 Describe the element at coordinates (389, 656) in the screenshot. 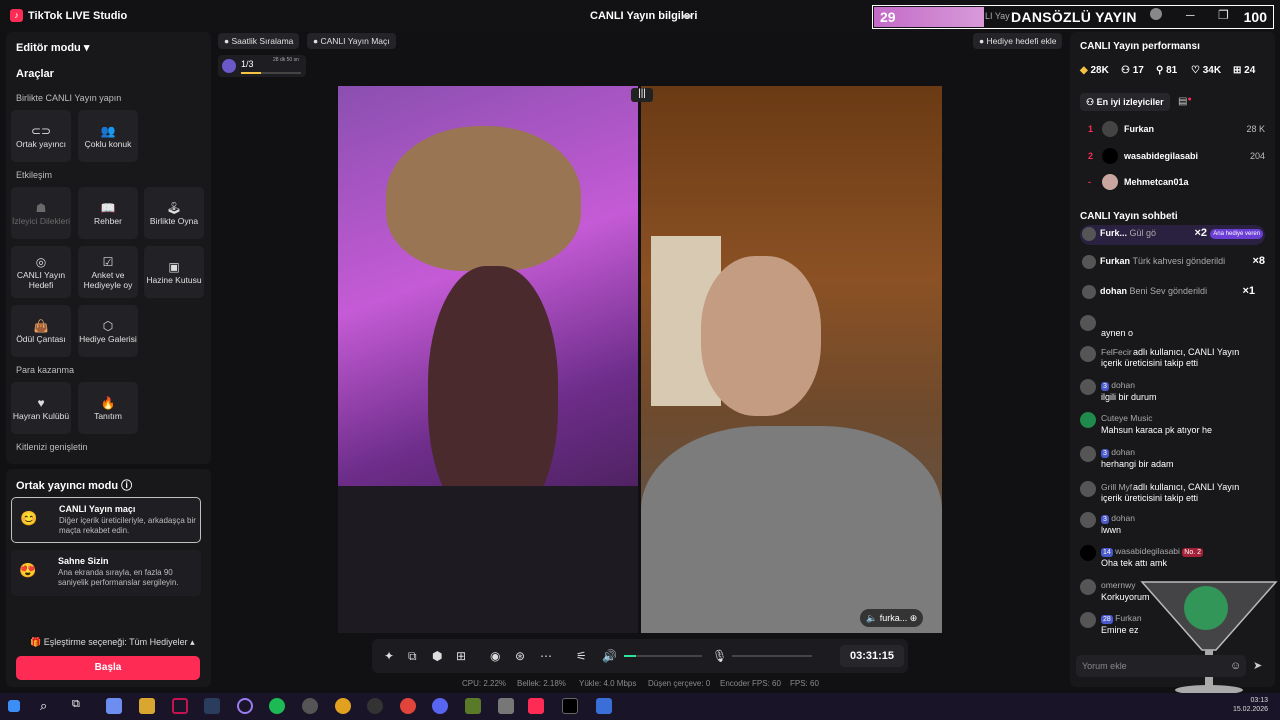

I see `magic-icon: ✦` at that location.